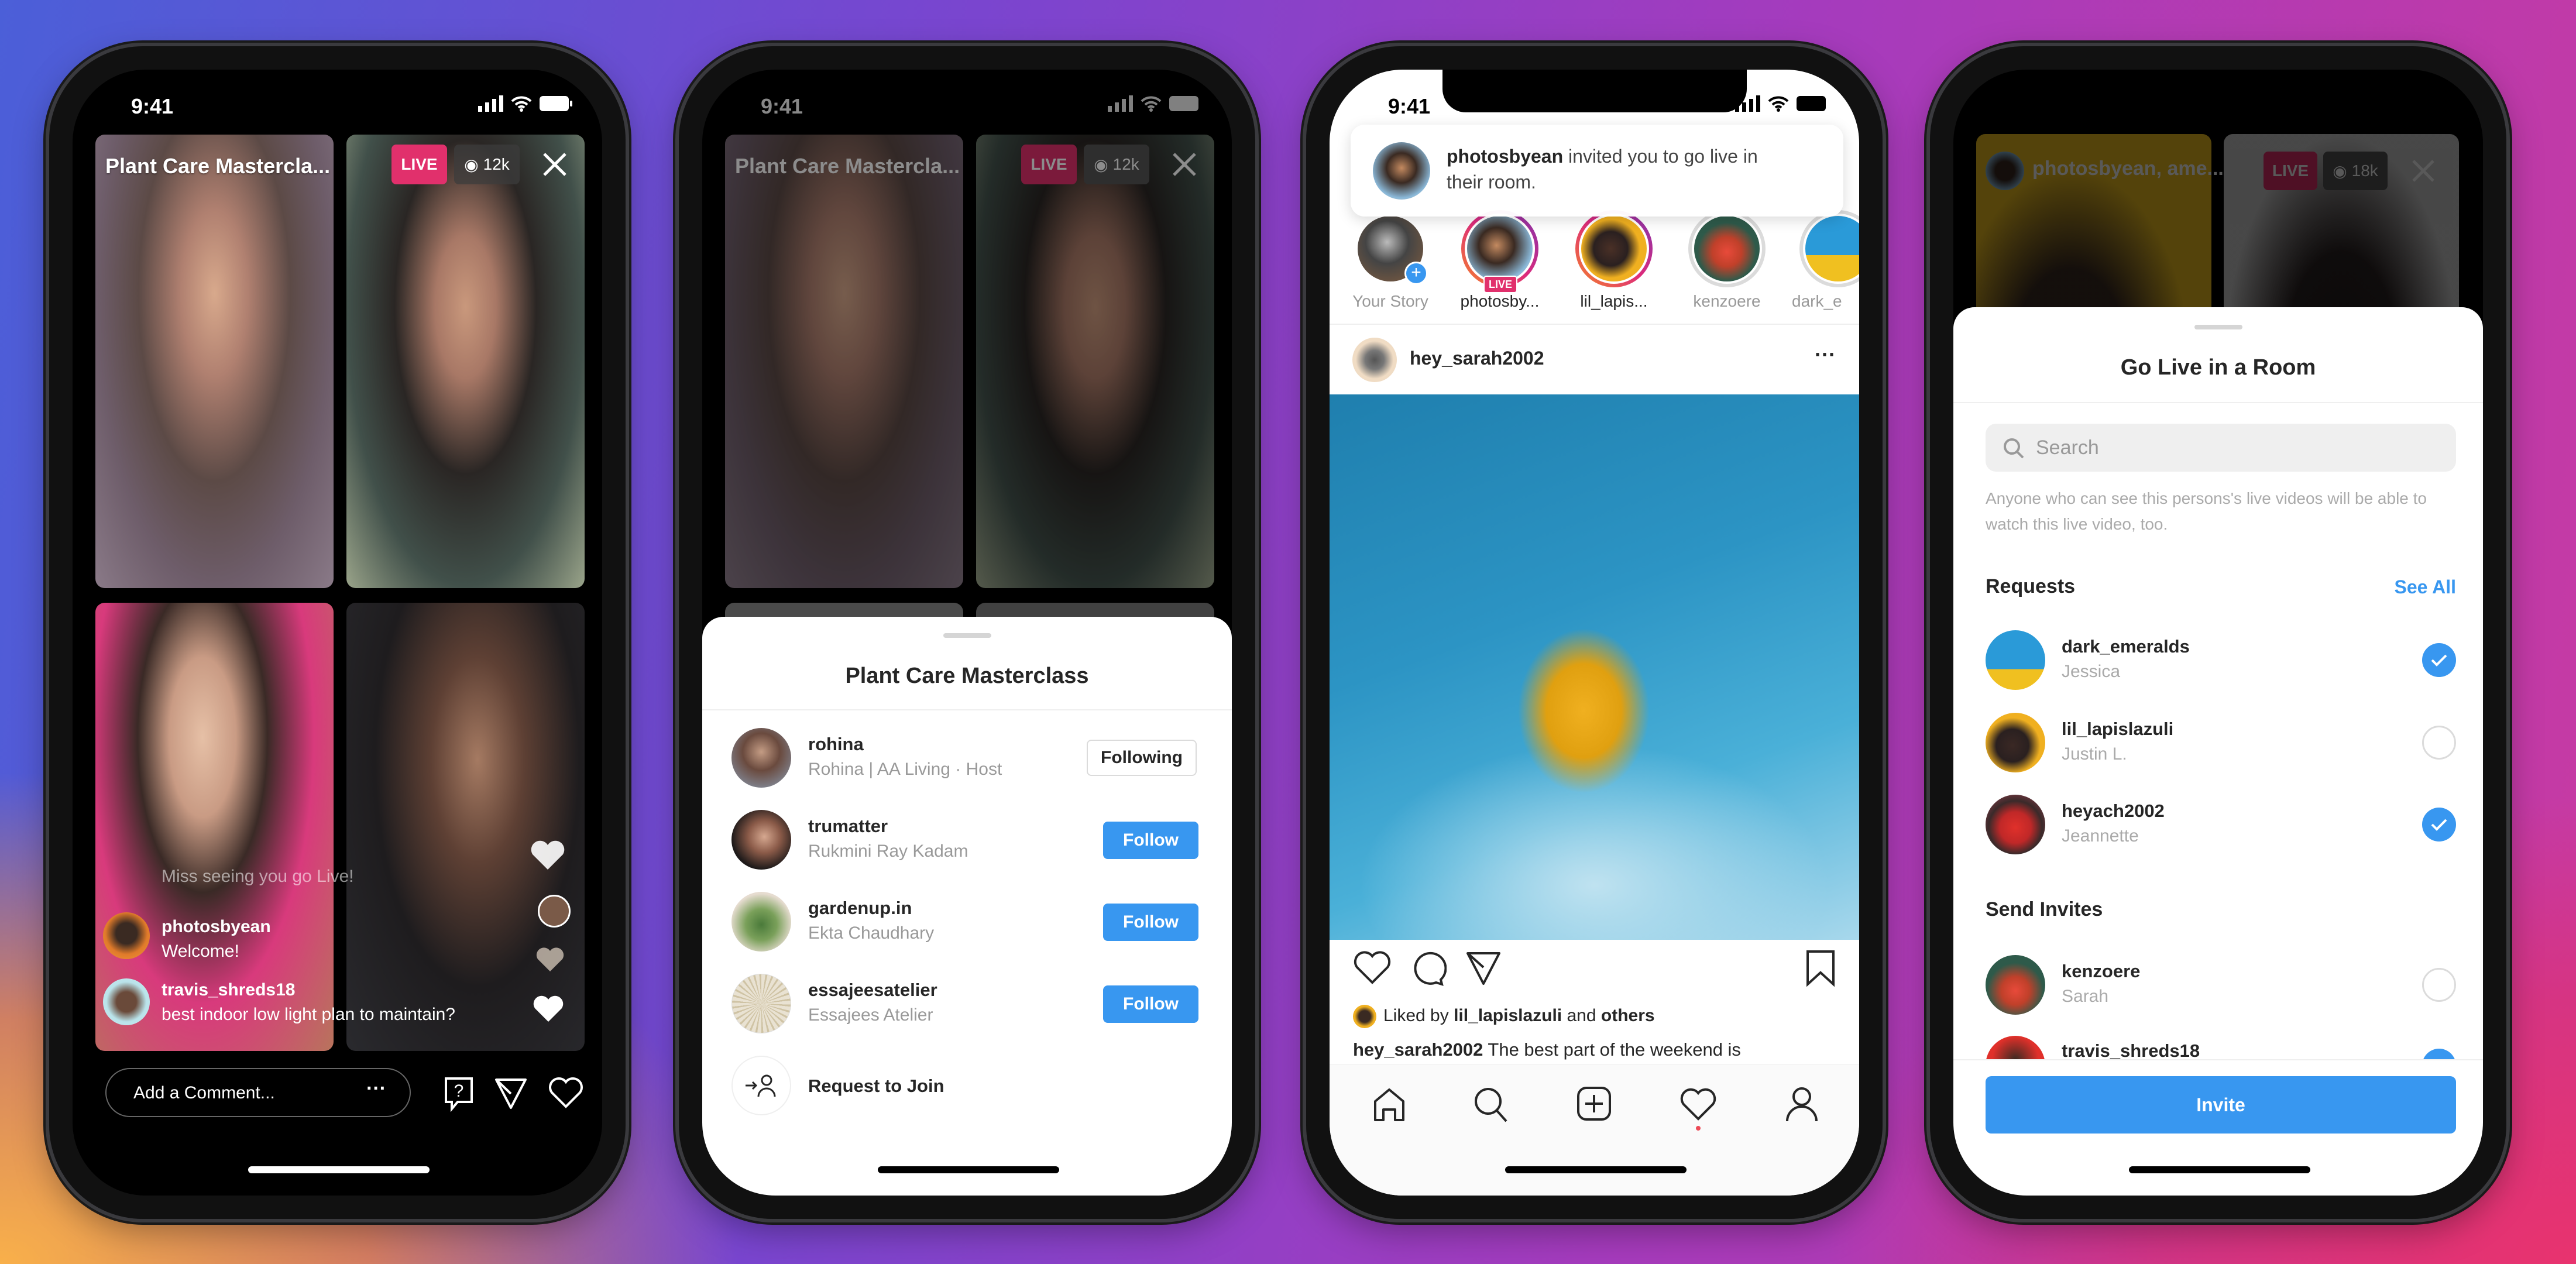 Image resolution: width=2576 pixels, height=1264 pixels. What do you see at coordinates (2218, 1047) in the screenshot?
I see `invite-row-partial: travis_shreds18` at bounding box center [2218, 1047].